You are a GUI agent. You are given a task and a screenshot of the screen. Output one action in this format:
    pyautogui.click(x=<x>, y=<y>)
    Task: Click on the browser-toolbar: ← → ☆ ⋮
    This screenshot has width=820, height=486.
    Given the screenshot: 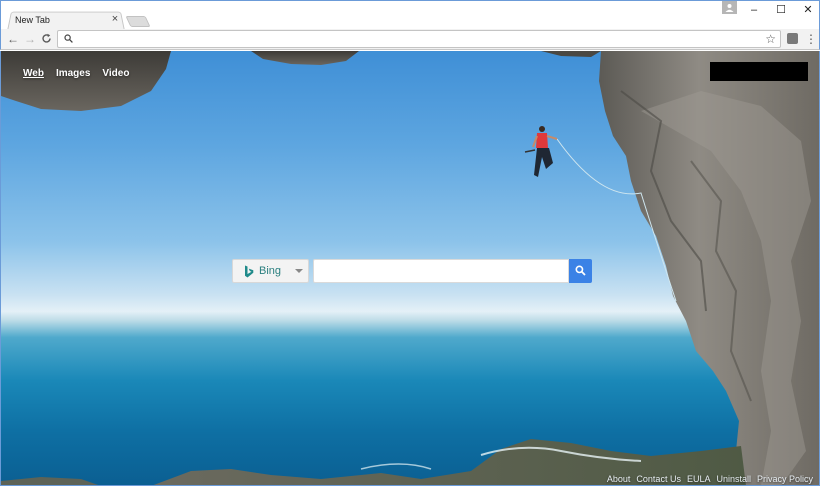 What is the action you would take?
    pyautogui.click(x=410, y=39)
    